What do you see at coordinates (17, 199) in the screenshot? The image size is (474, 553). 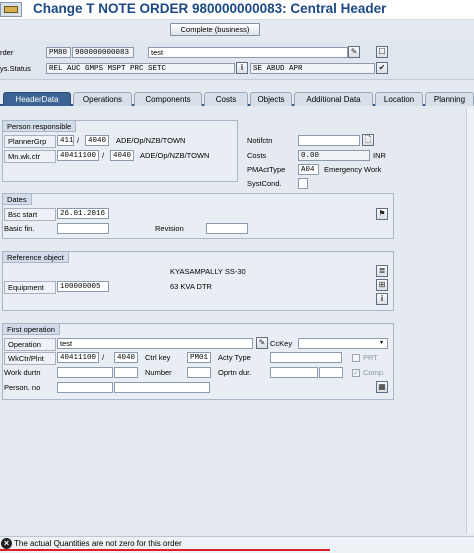 I see `dates-title: Dates` at bounding box center [17, 199].